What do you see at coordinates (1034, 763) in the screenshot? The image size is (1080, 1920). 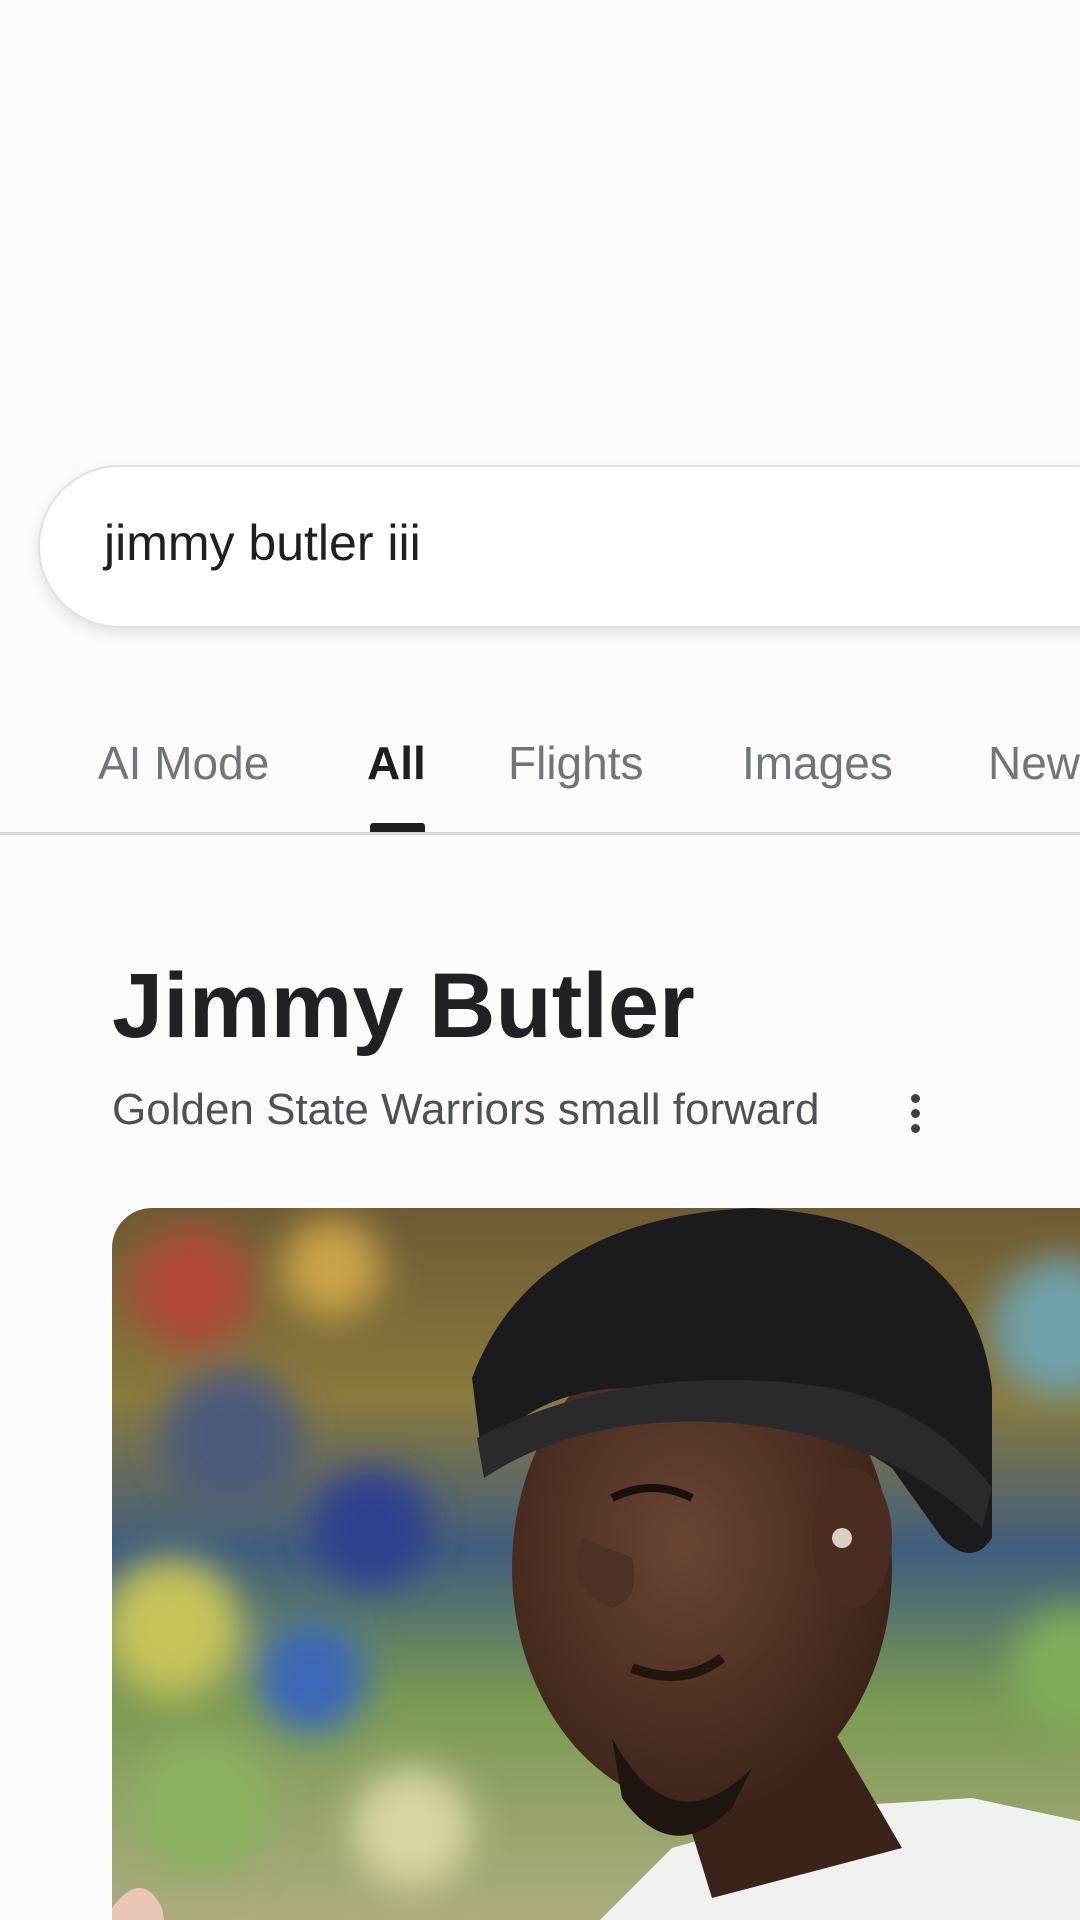 I see `tab-news: New` at bounding box center [1034, 763].